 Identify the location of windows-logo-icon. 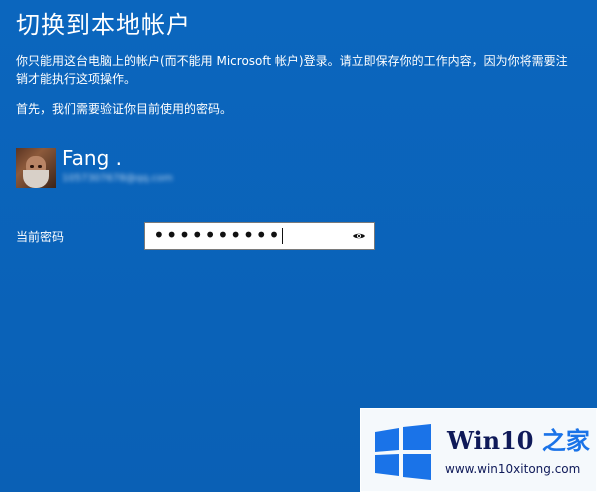
(403, 452).